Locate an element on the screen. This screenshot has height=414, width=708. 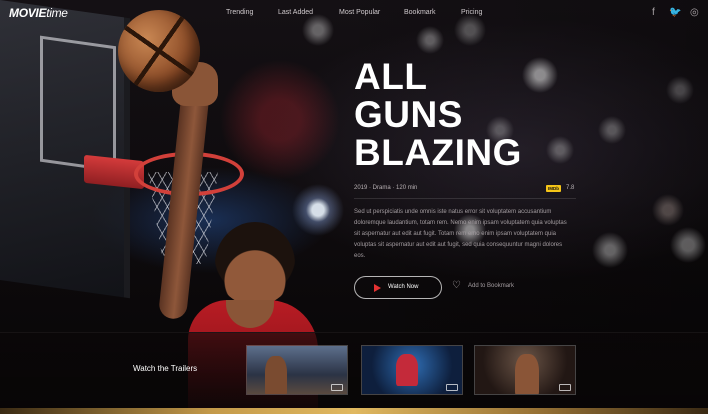
add-to-bookmark-label: Add to Bookmark is located at coordinates (491, 286).